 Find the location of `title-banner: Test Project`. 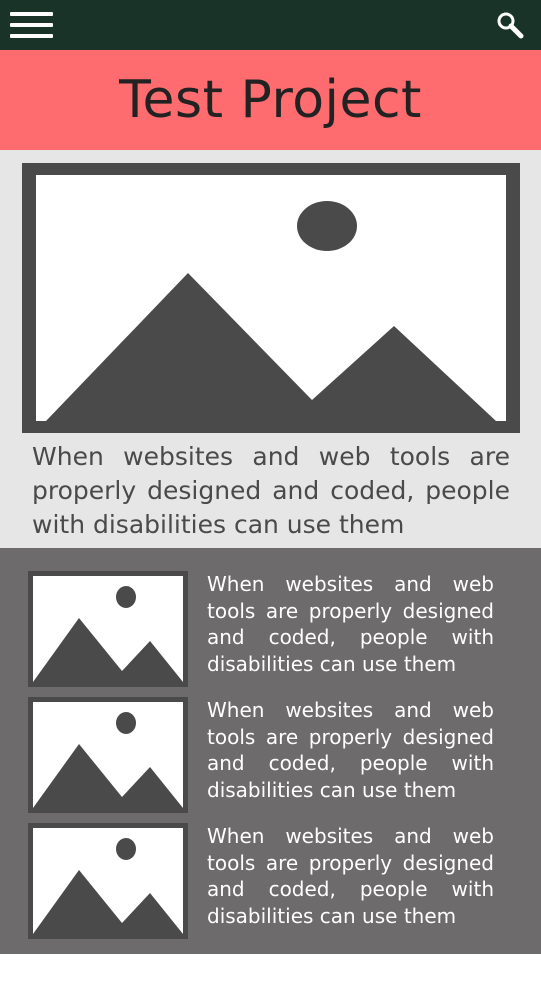

title-banner: Test Project is located at coordinates (270, 100).